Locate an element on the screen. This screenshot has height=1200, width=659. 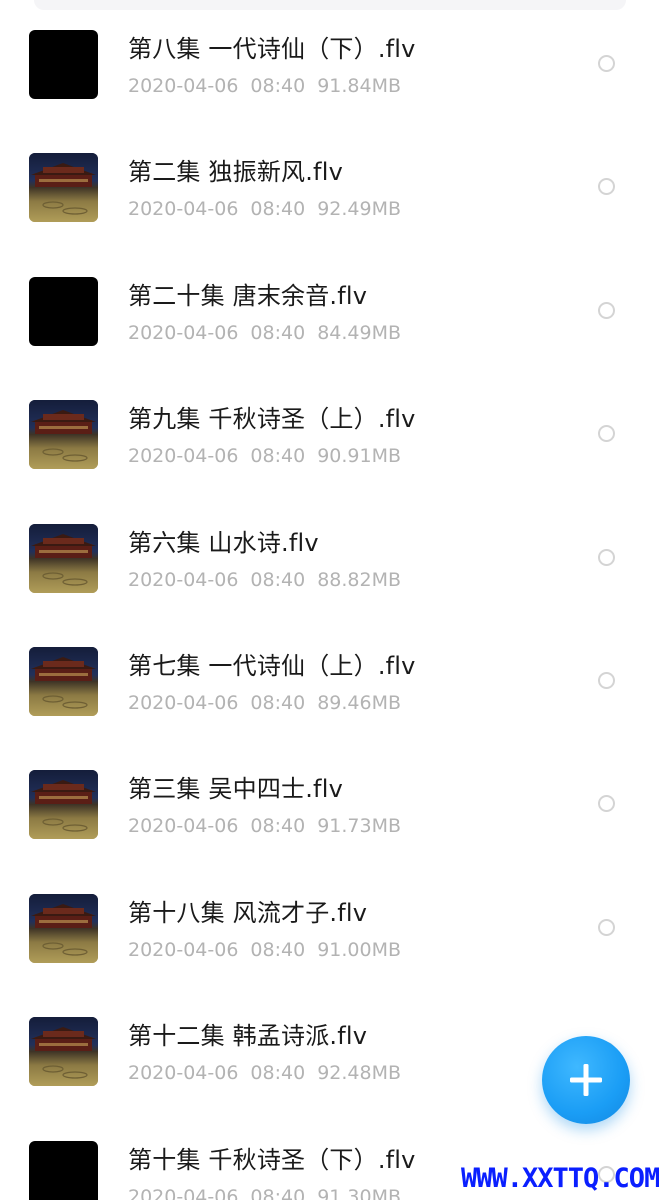
file-name: 第十八集 风流才子.flv is located at coordinates (248, 912).